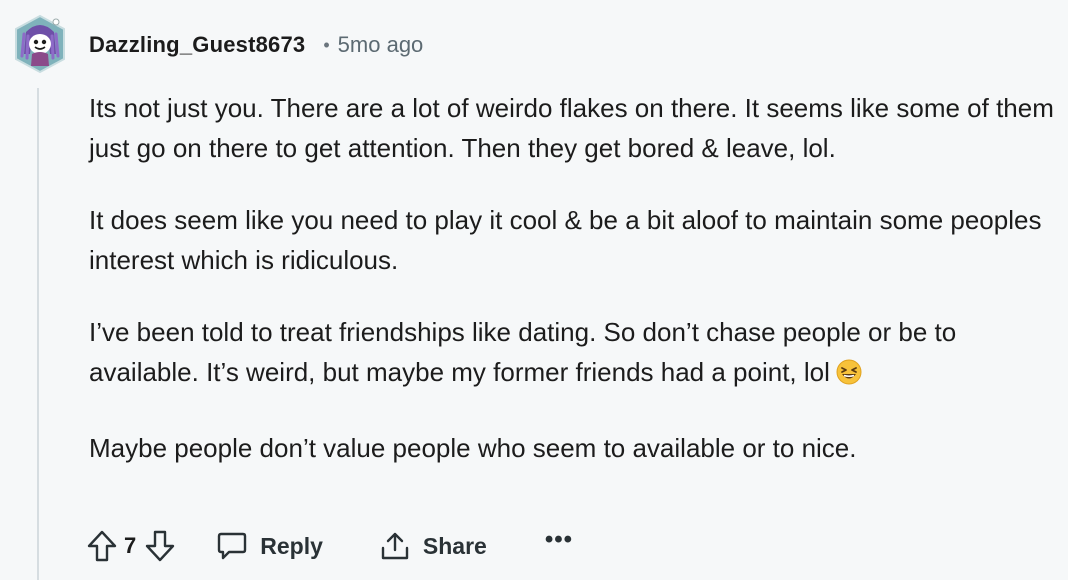 The image size is (1068, 580). Describe the element at coordinates (160, 546) in the screenshot. I see `downvote-arrow-icon` at that location.